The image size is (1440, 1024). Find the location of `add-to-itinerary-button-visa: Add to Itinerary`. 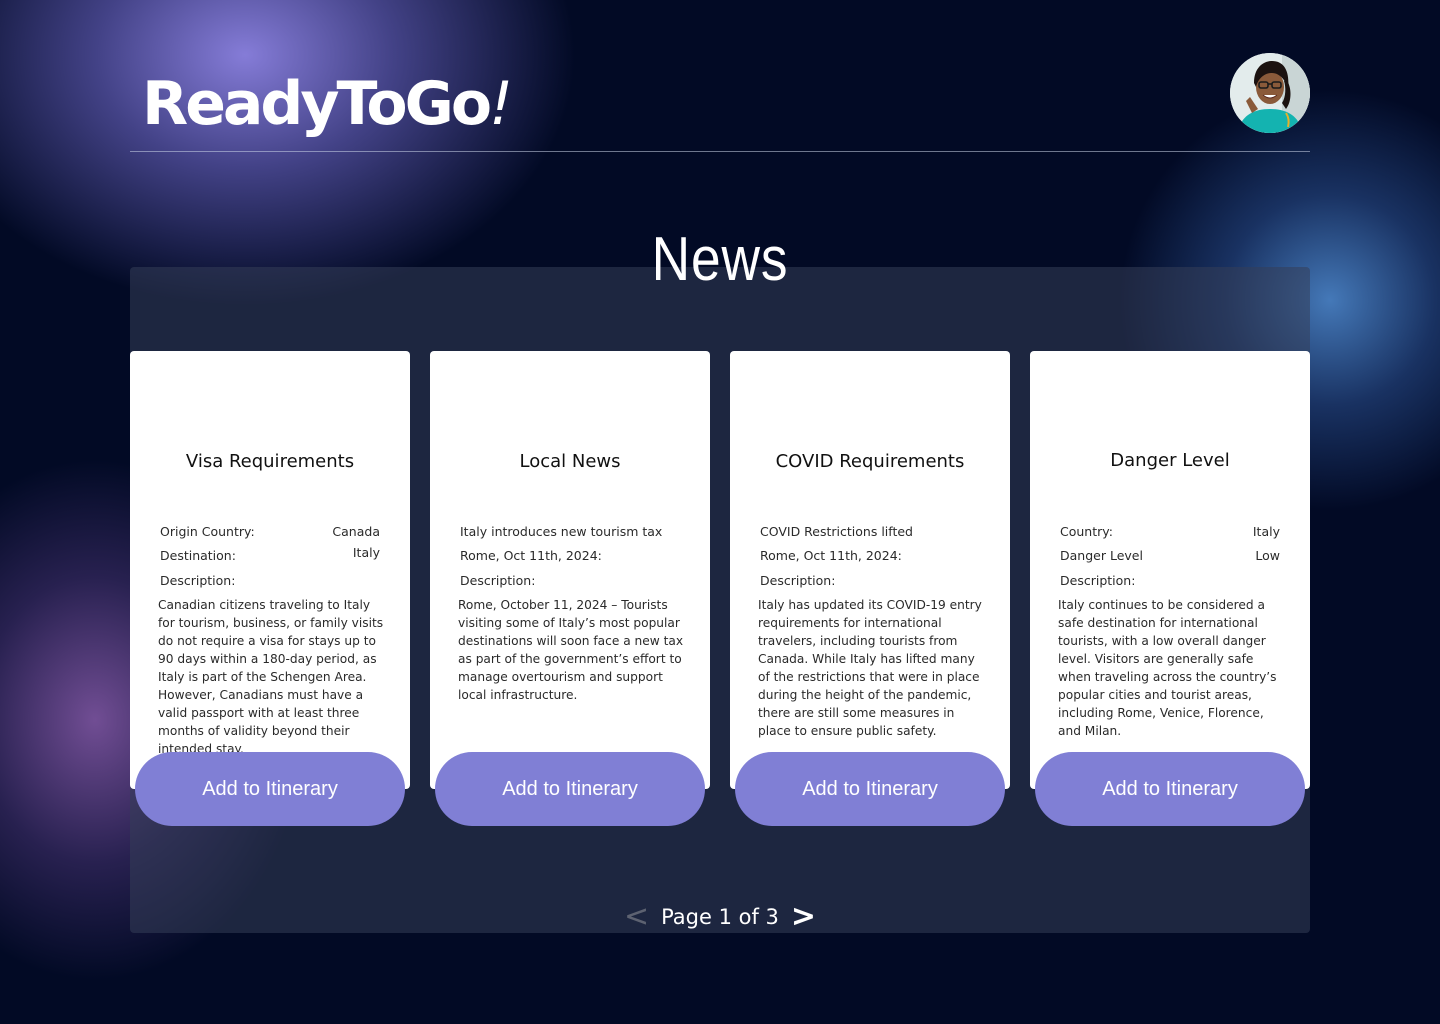

add-to-itinerary-button-visa: Add to Itinerary is located at coordinates (270, 789).